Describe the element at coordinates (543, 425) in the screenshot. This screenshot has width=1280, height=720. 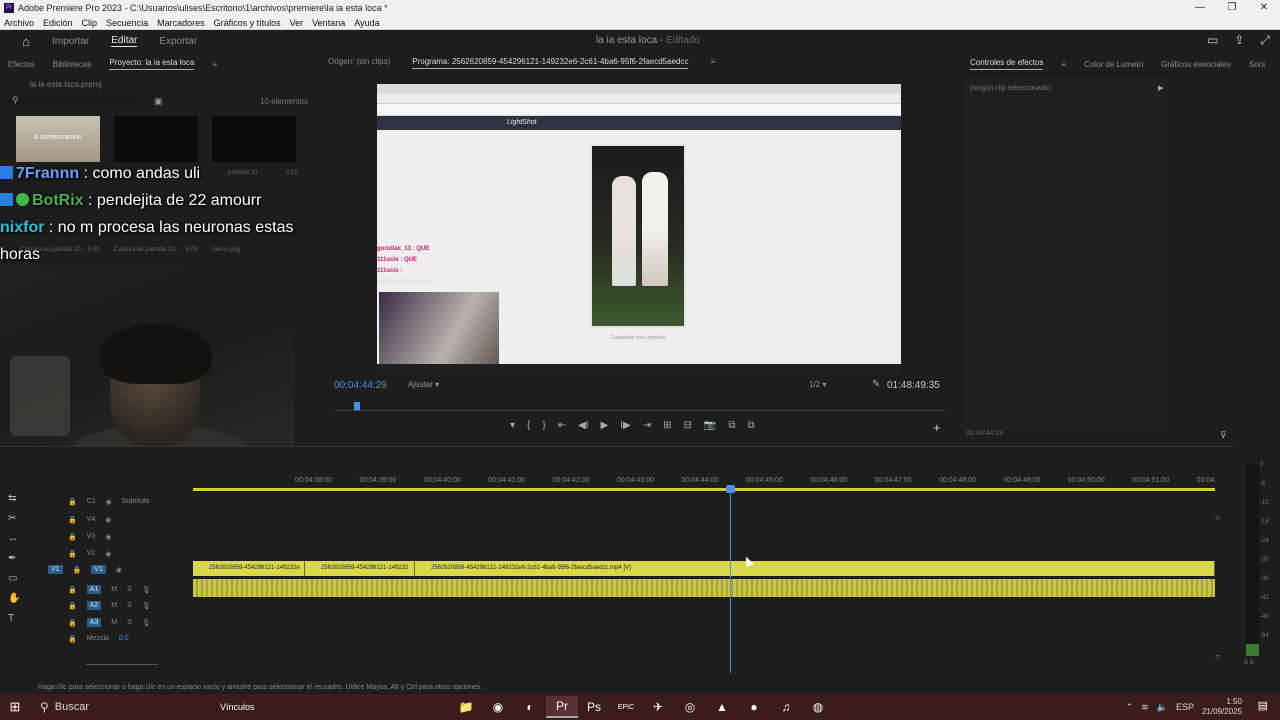
I see `mark-out-button: }` at that location.